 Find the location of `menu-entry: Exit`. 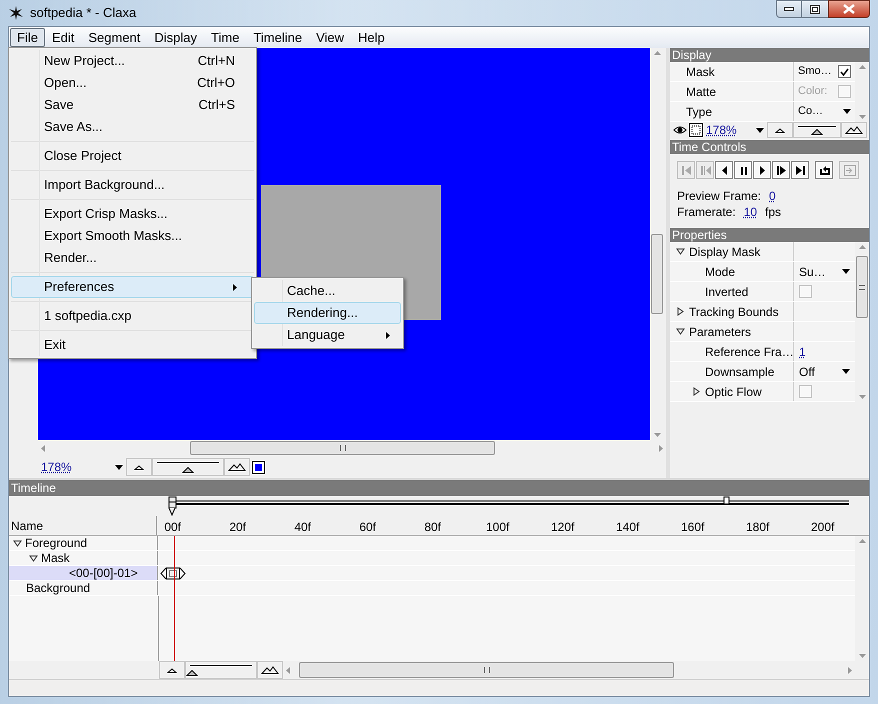

menu-entry: Exit is located at coordinates (132, 345).